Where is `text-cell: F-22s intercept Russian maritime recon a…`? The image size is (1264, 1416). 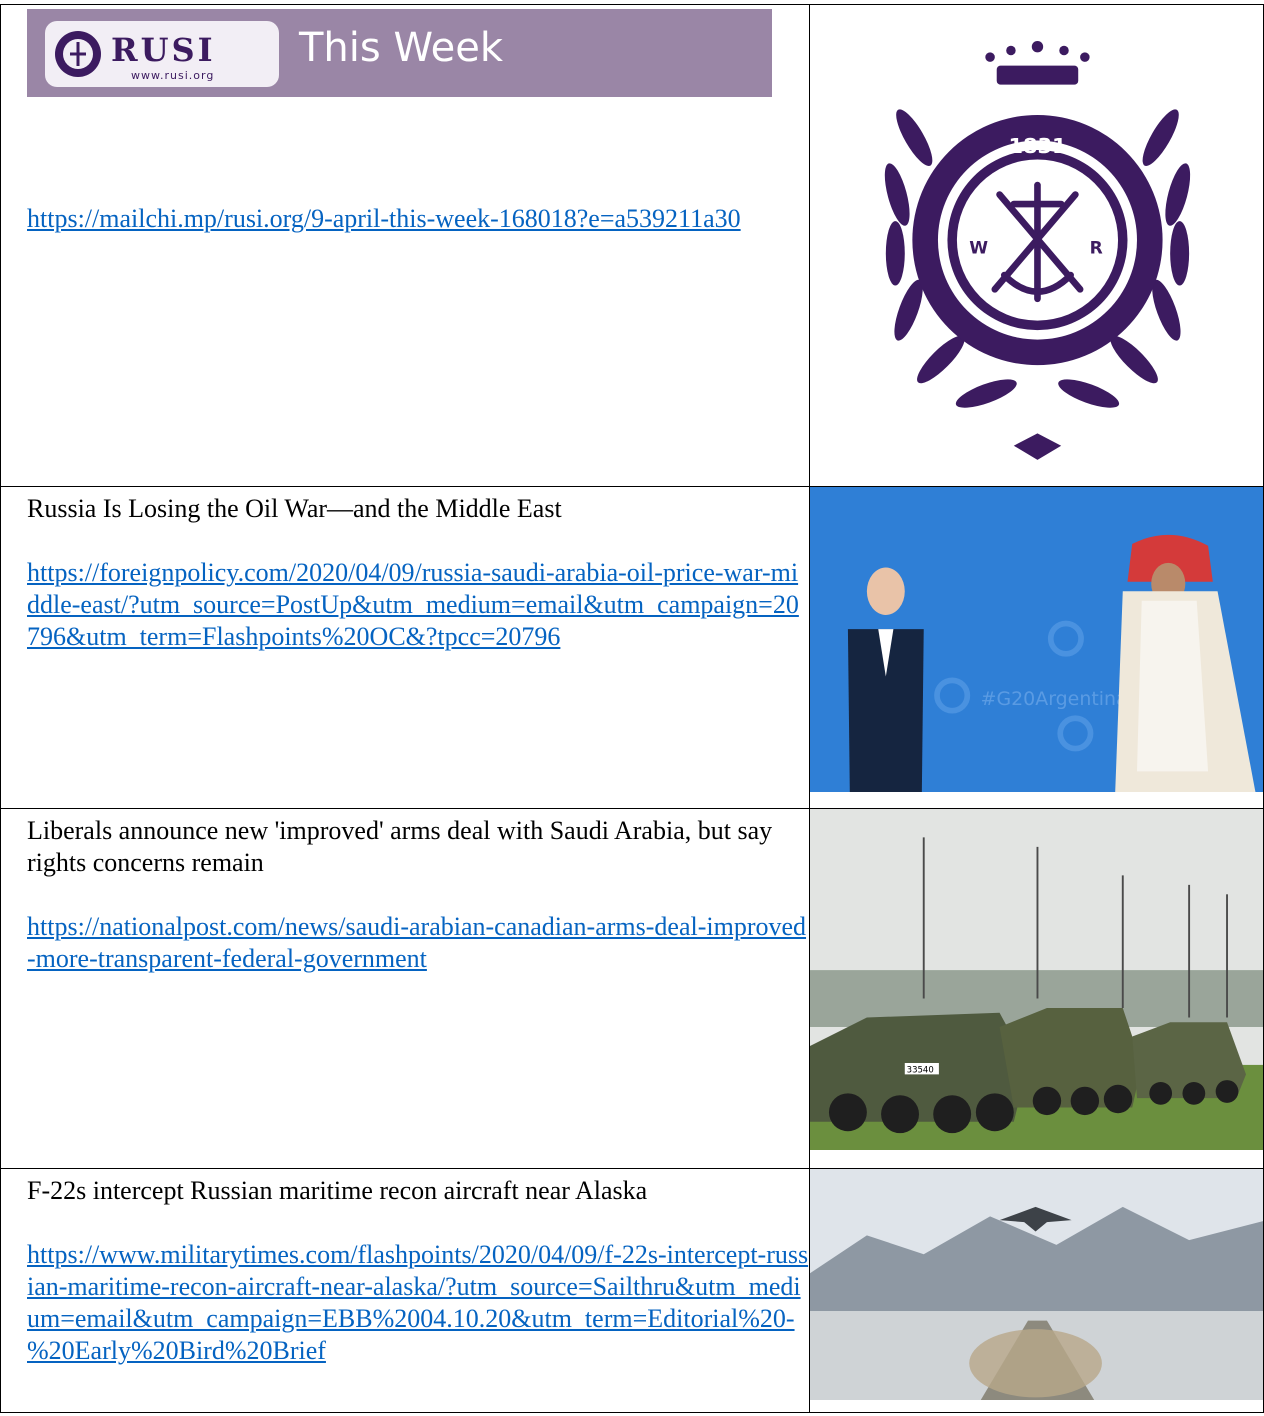 text-cell: F-22s intercept Russian maritime recon a… is located at coordinates (405, 1290).